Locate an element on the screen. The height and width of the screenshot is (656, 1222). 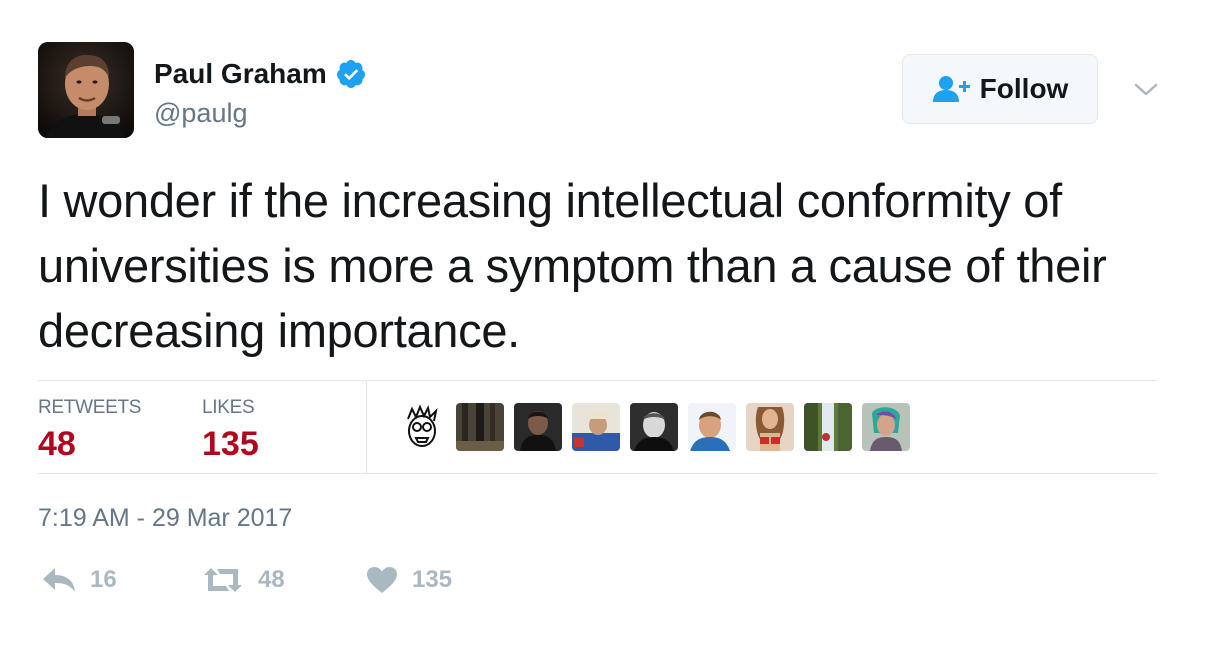
follow-button: Follow is located at coordinates (1000, 89).